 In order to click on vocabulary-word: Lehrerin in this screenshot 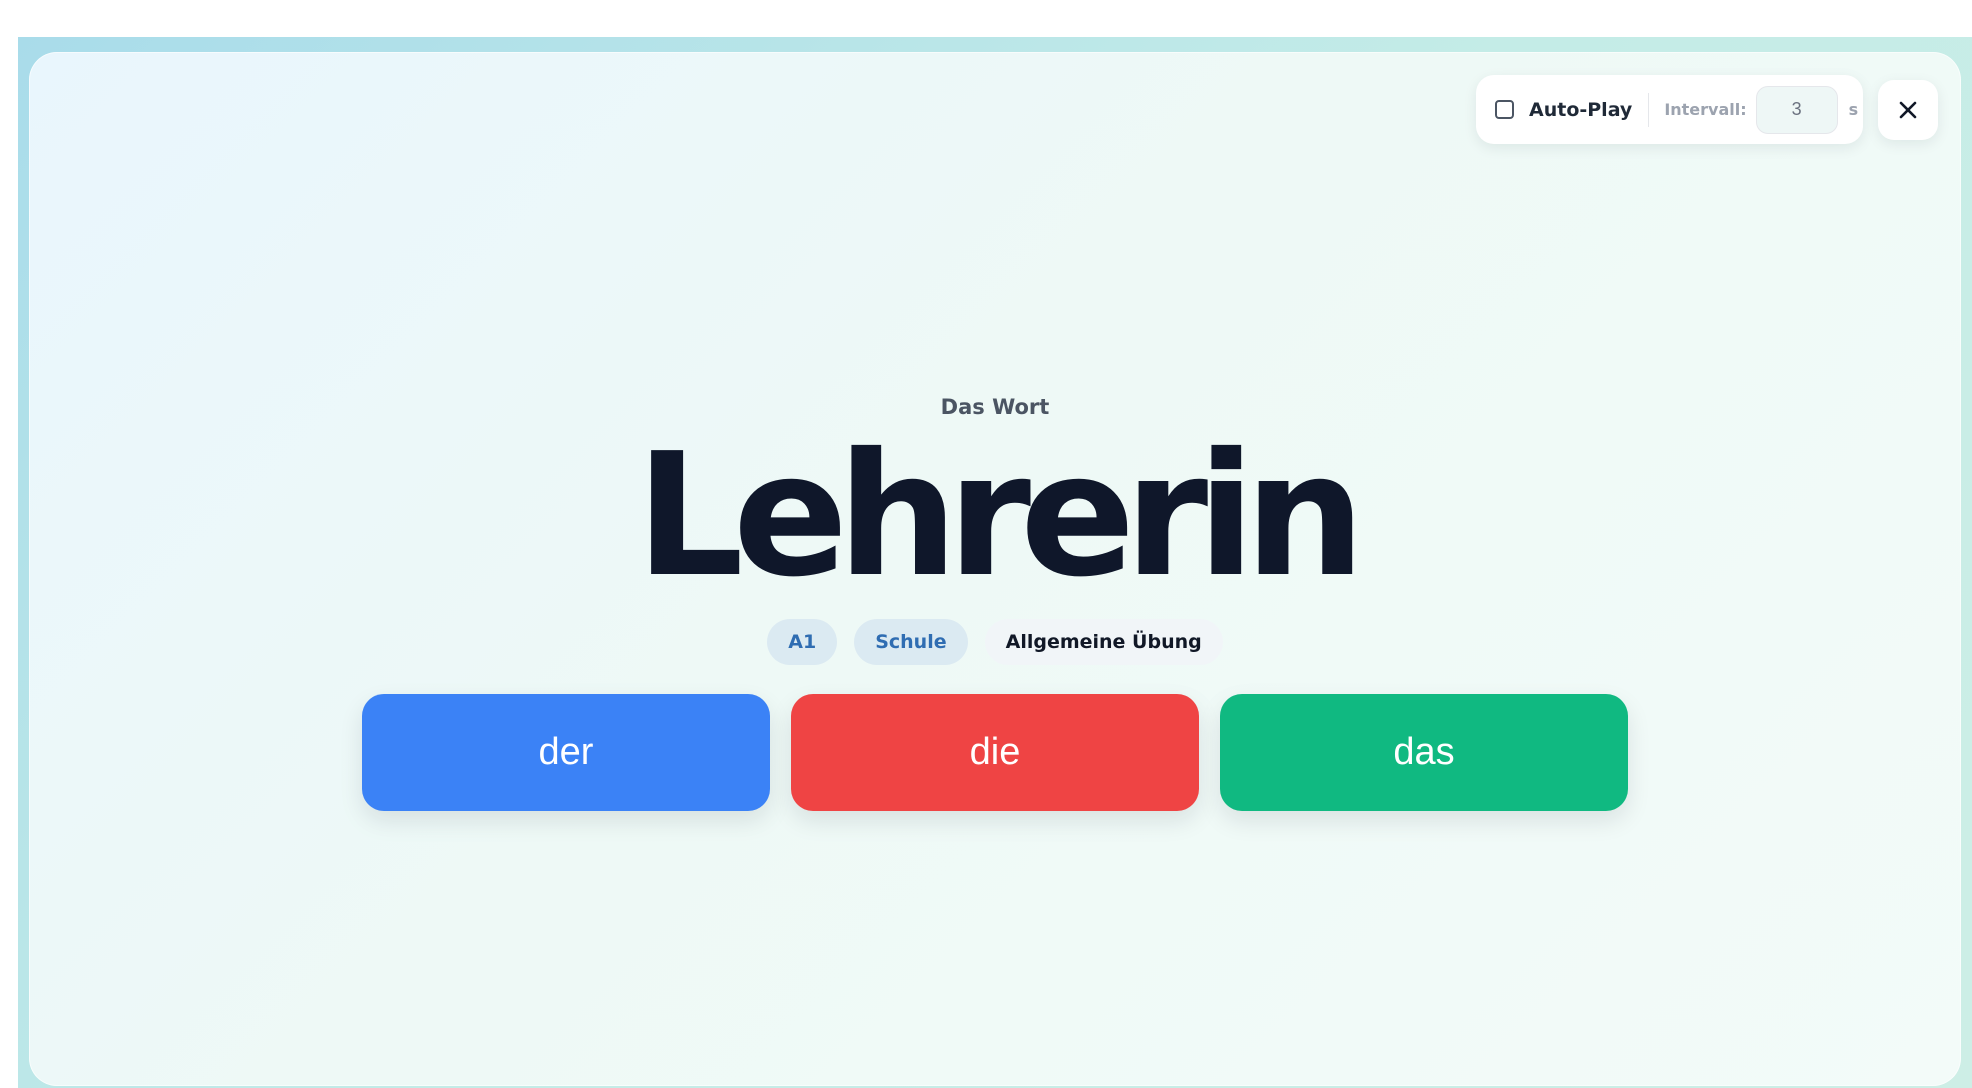, I will do `click(1000, 516)`.